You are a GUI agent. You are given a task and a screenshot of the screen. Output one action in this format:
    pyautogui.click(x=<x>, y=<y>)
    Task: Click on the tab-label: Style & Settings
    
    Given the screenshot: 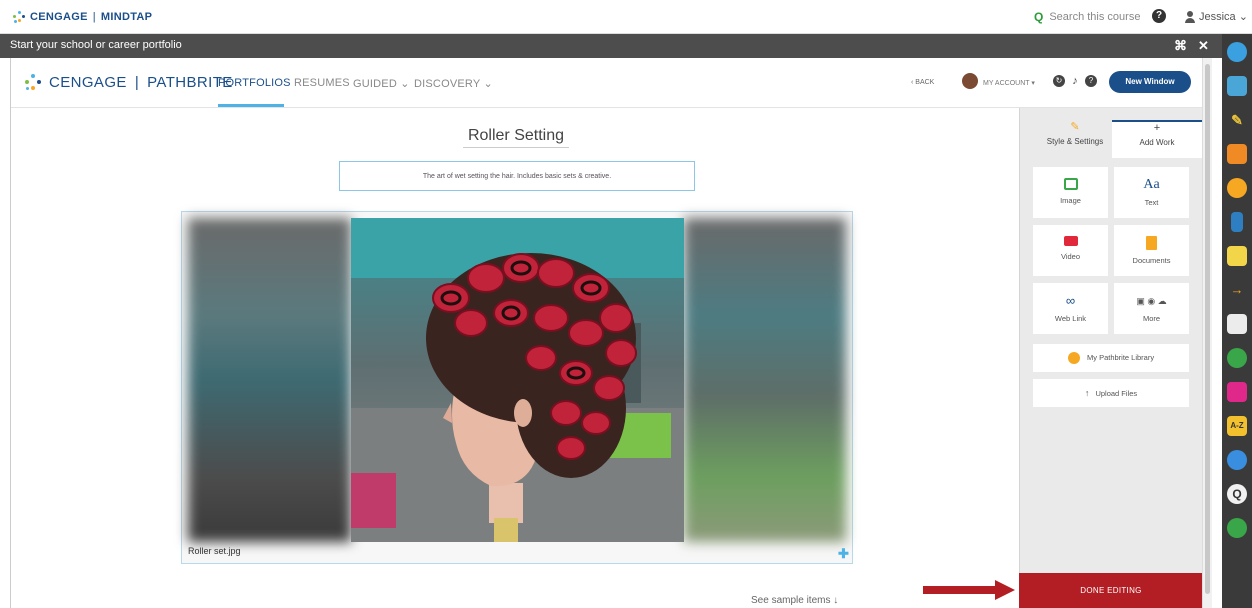 What is the action you would take?
    pyautogui.click(x=1075, y=141)
    